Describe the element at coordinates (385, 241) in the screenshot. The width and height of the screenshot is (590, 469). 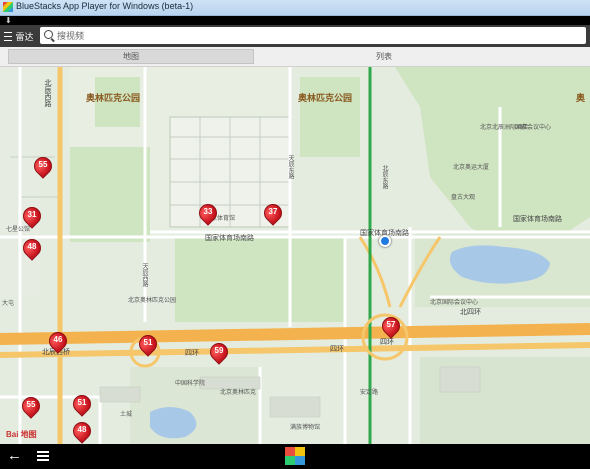
I see `location-dot-icon` at that location.